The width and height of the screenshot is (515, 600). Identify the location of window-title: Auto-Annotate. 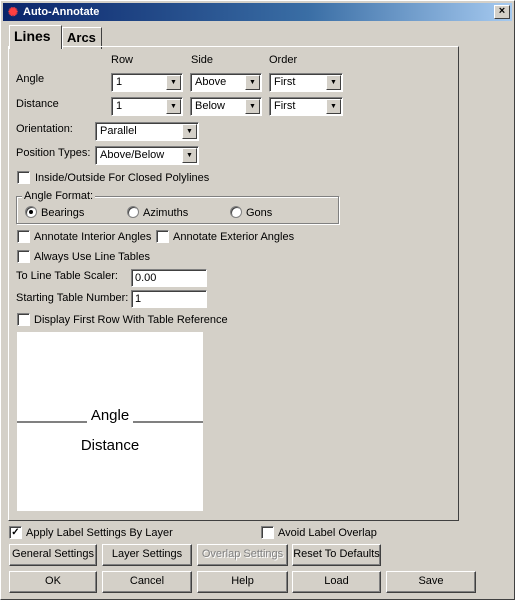
(61, 12).